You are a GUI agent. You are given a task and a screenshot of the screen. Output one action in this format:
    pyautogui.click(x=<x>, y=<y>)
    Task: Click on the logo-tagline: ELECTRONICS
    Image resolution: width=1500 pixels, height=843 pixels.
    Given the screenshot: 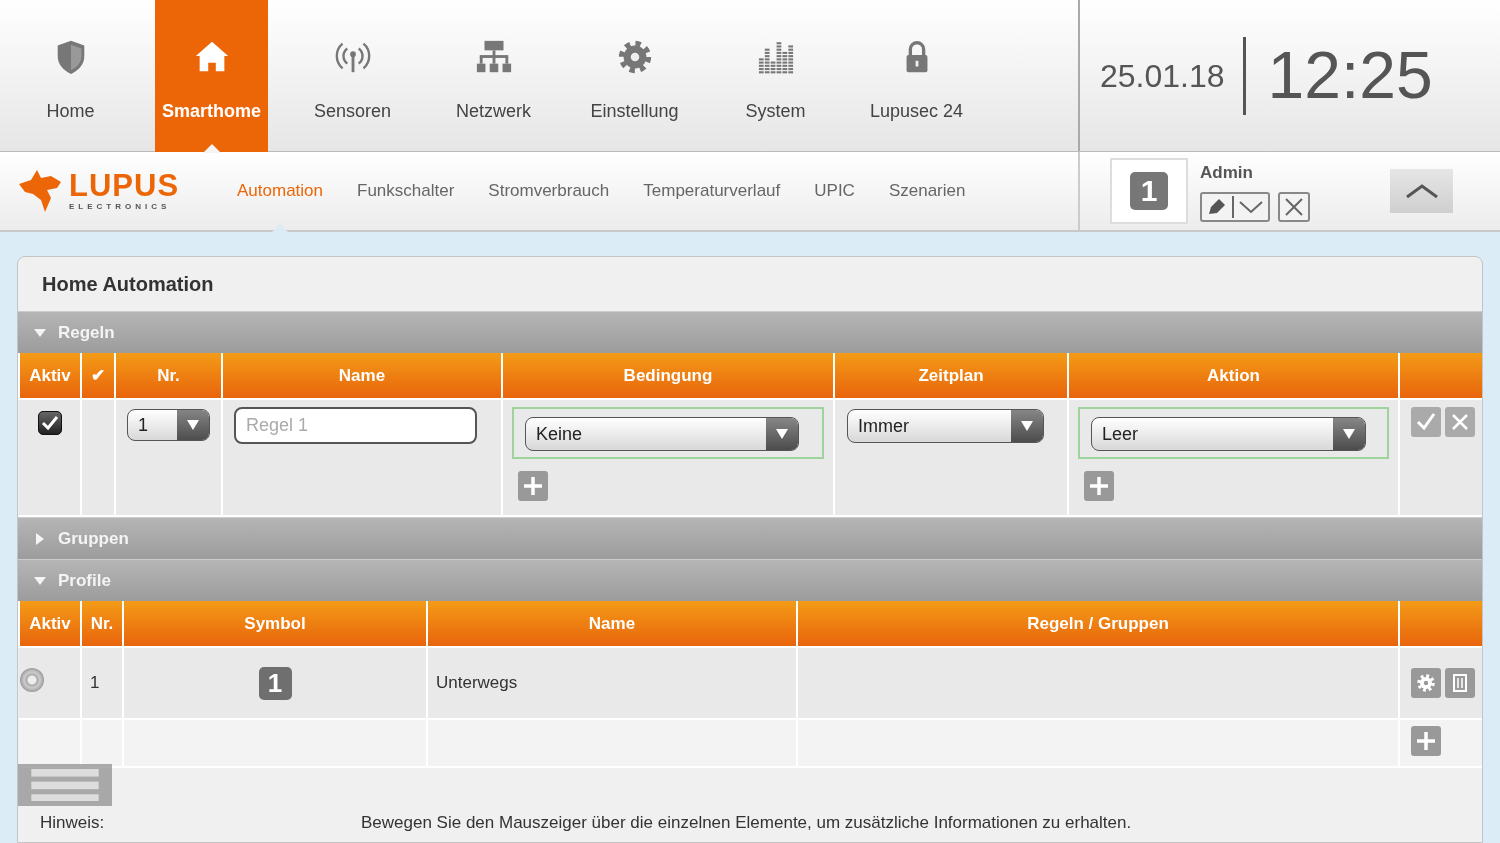 What is the action you would take?
    pyautogui.click(x=120, y=206)
    